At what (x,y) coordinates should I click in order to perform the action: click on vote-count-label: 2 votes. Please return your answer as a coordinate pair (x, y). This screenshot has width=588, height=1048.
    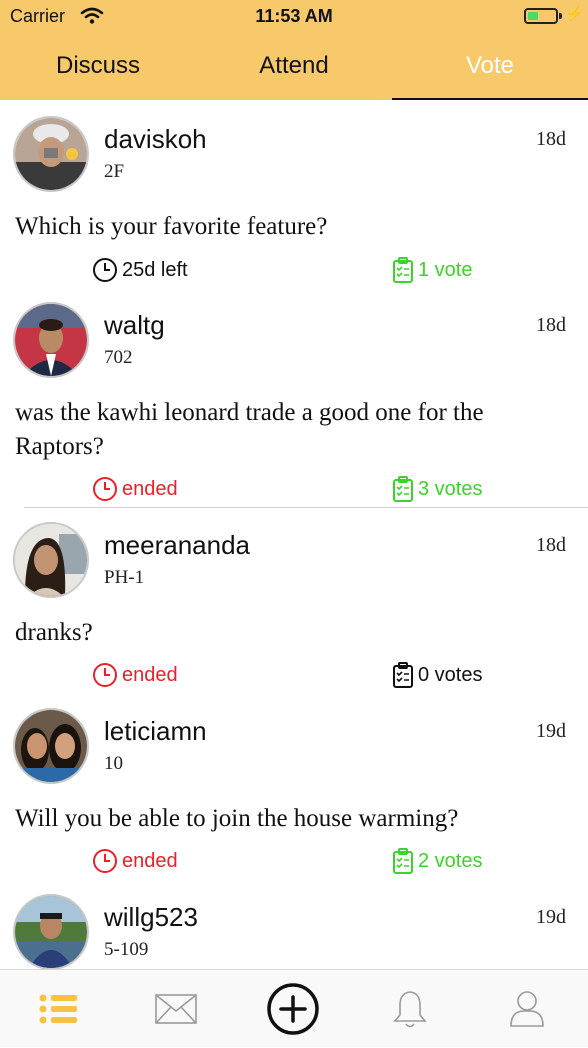
    Looking at the image, I should click on (450, 860).